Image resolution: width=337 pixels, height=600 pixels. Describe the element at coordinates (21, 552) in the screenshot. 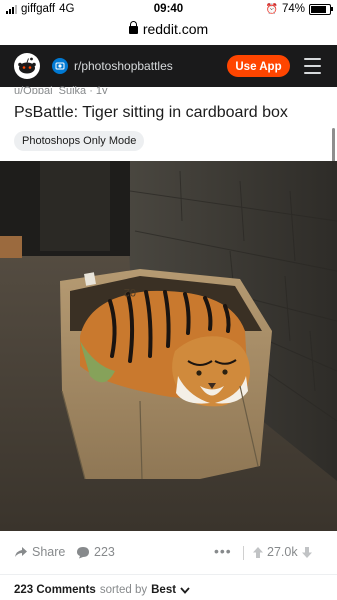

I see `share-icon` at that location.